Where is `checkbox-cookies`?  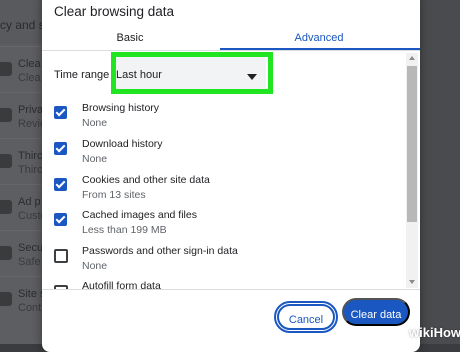 checkbox-cookies is located at coordinates (60, 184).